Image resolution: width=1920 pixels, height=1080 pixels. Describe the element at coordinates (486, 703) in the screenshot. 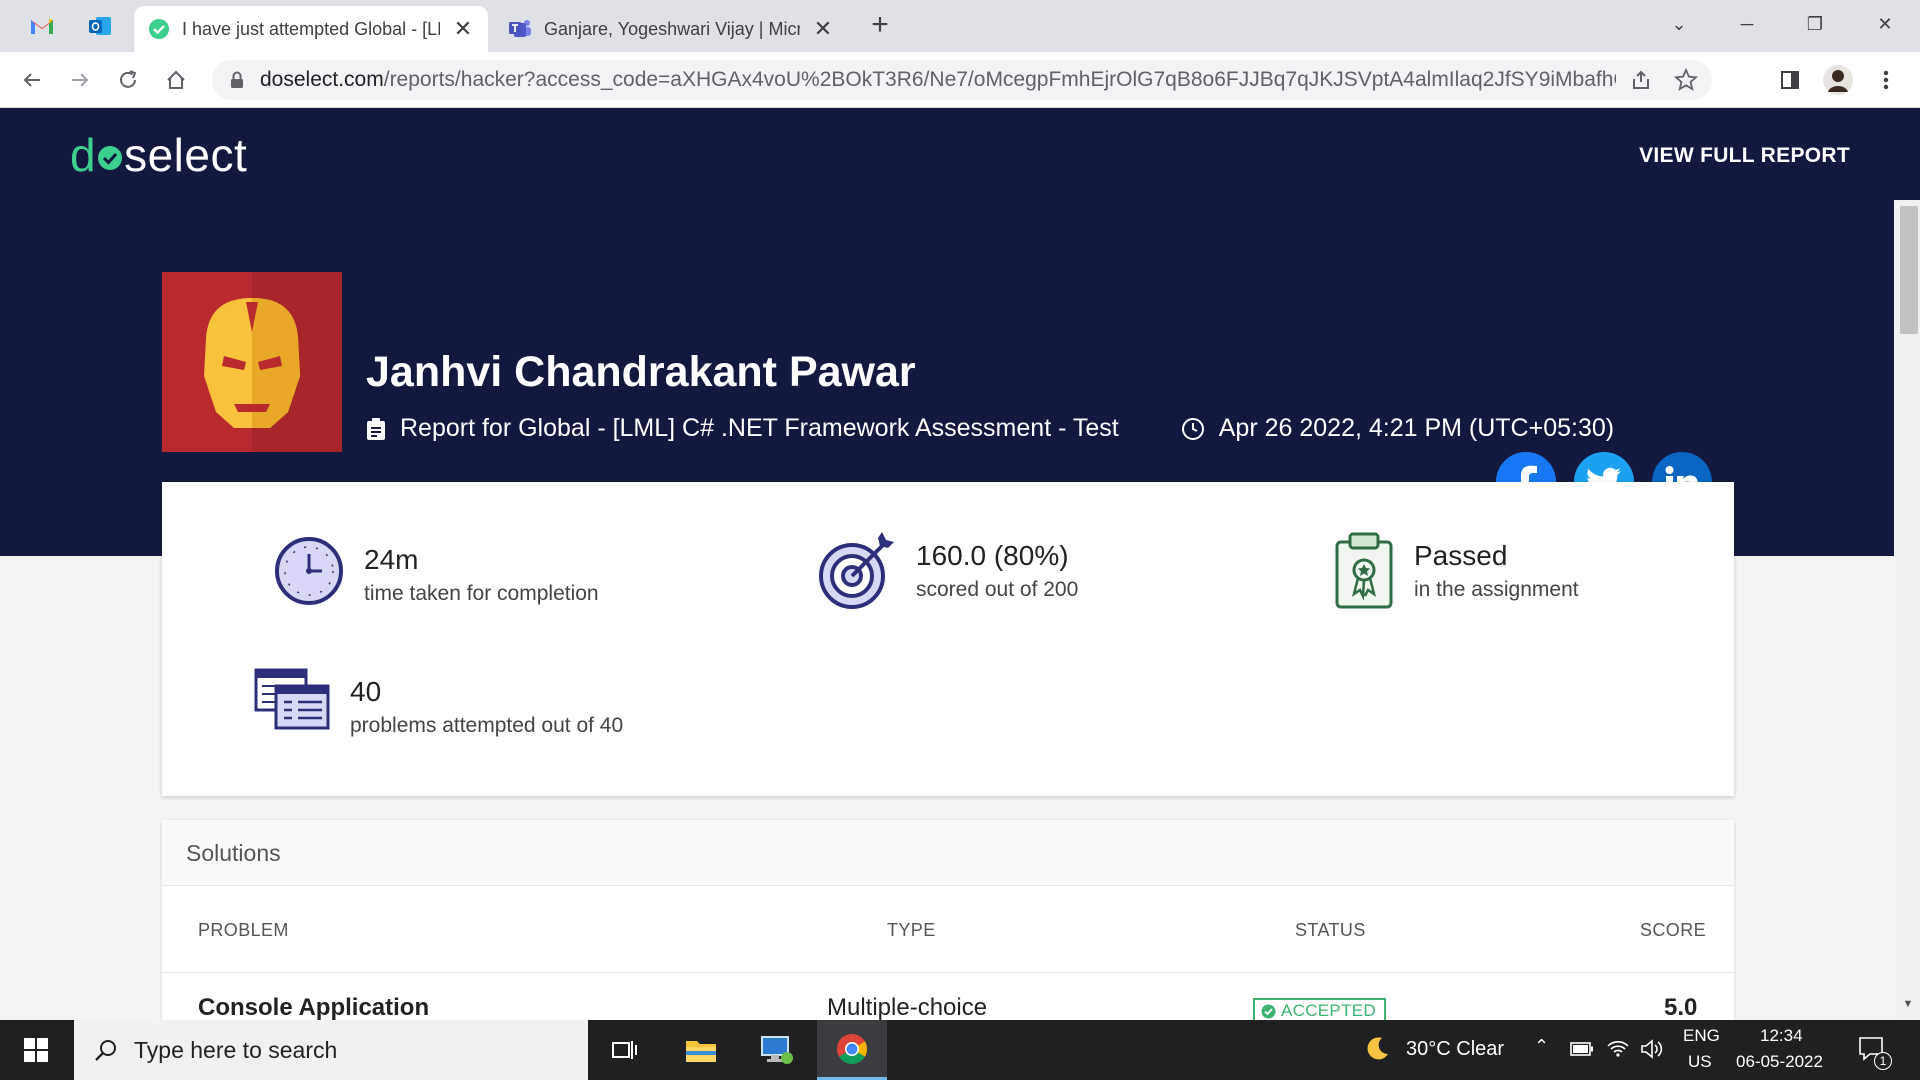

I see `stat-problems-text: 40 problems attempted out of 40` at that location.